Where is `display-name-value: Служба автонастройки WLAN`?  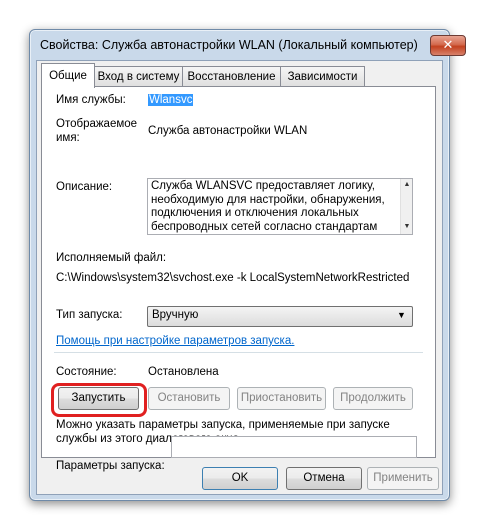
display-name-value: Служба автонастройки WLAN is located at coordinates (228, 131).